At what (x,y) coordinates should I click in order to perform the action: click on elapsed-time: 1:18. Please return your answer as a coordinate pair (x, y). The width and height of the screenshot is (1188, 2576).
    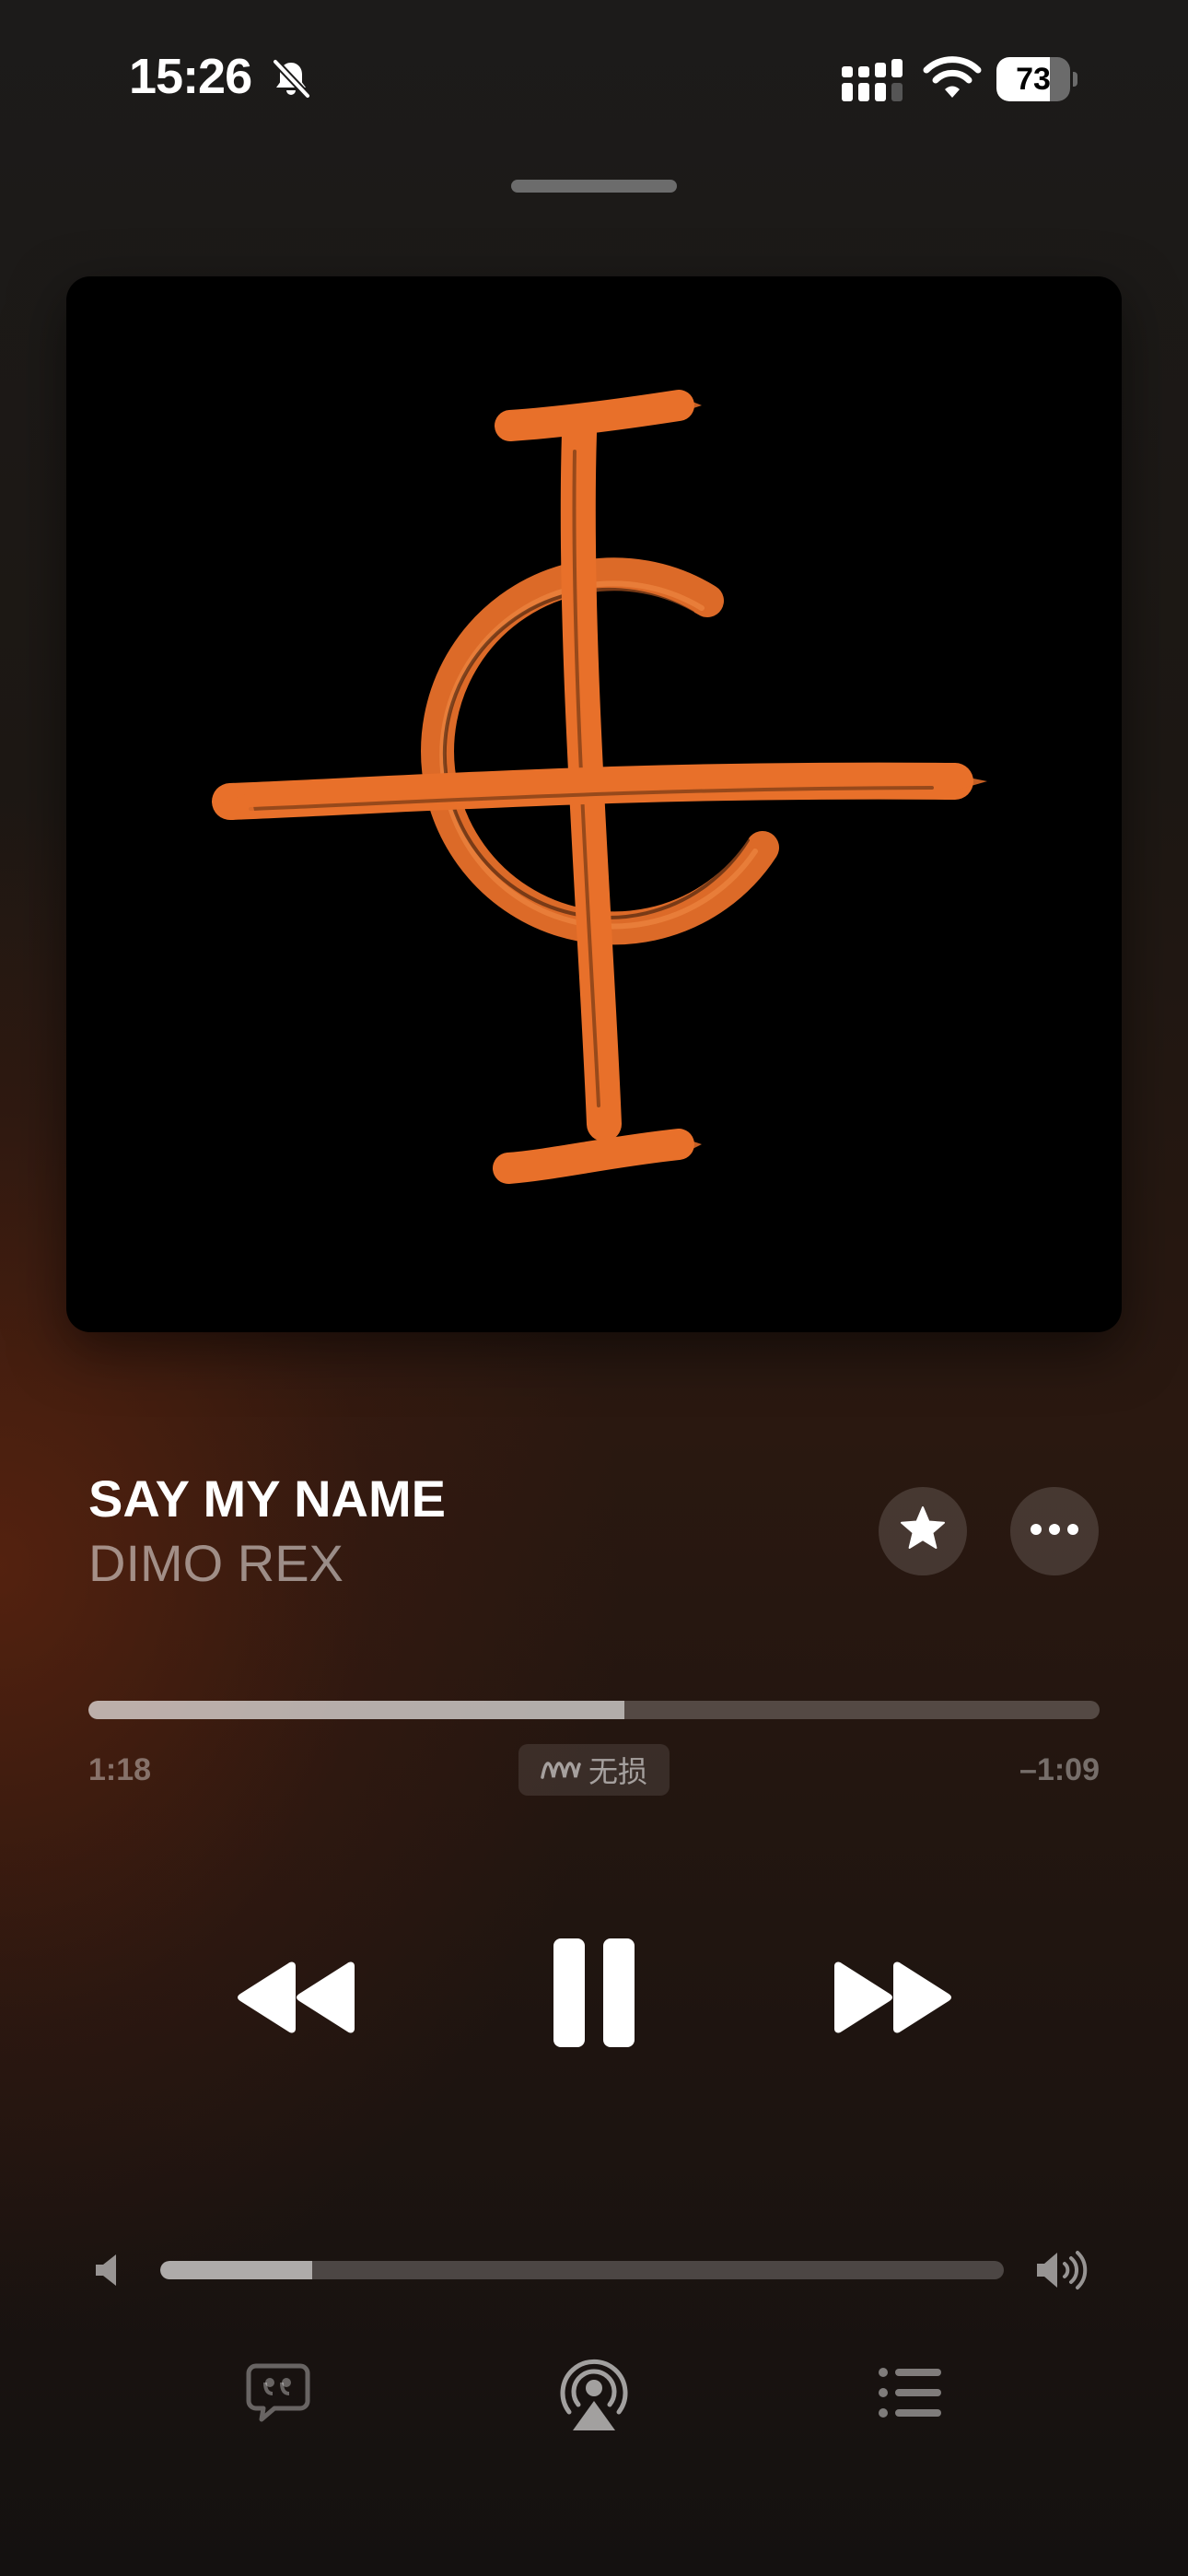
    Looking at the image, I should click on (120, 1769).